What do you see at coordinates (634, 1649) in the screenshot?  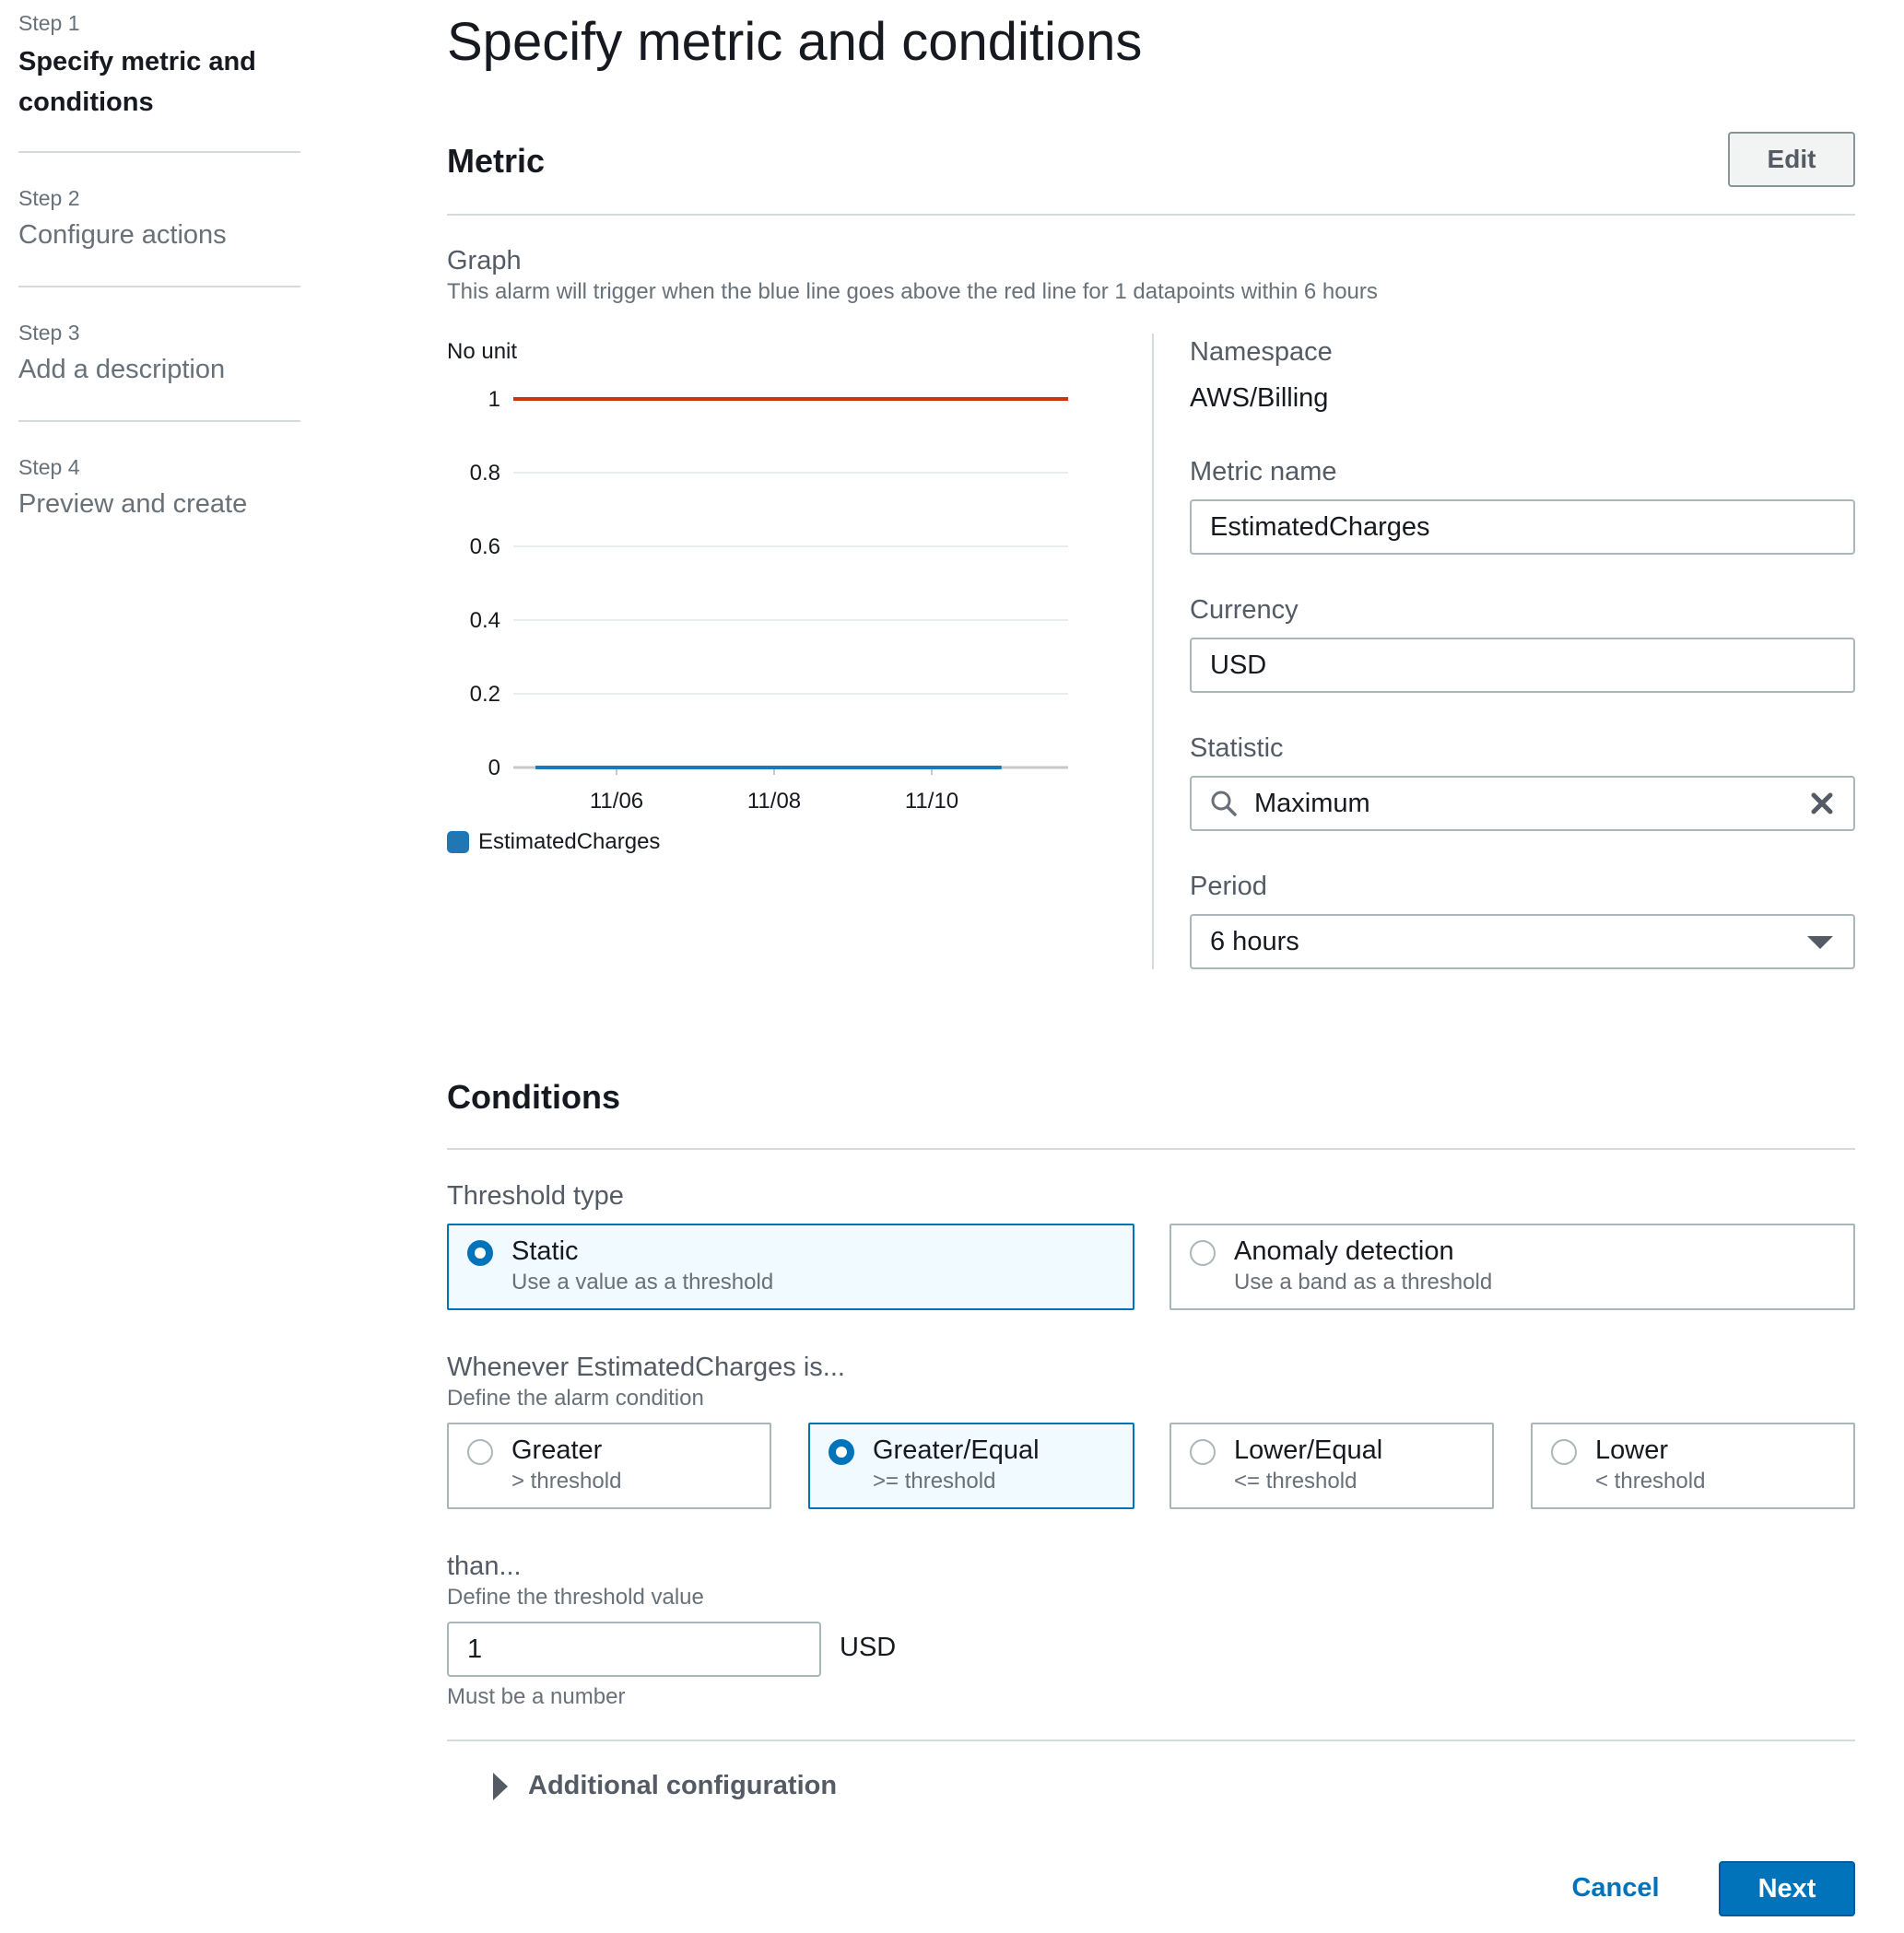 I see `threshold-value-input` at bounding box center [634, 1649].